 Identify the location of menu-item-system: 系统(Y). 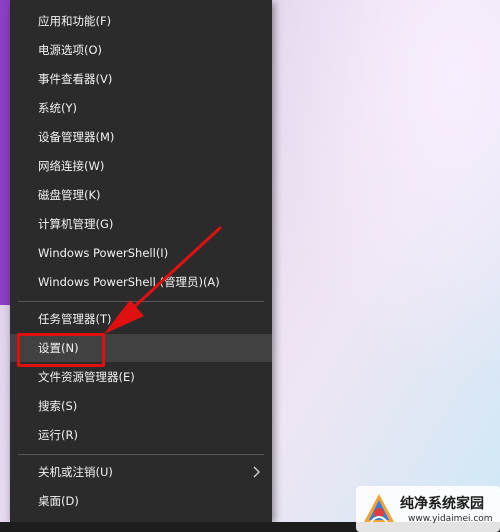
(141, 108).